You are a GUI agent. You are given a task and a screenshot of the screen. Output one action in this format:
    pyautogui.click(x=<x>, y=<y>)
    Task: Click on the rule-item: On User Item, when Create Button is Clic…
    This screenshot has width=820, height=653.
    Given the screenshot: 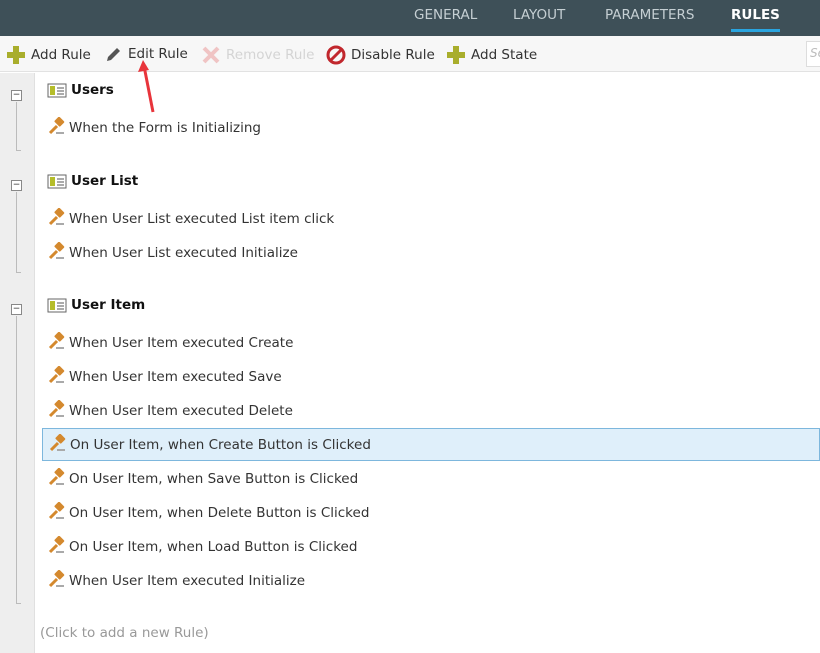 What is the action you would take?
    pyautogui.click(x=431, y=444)
    